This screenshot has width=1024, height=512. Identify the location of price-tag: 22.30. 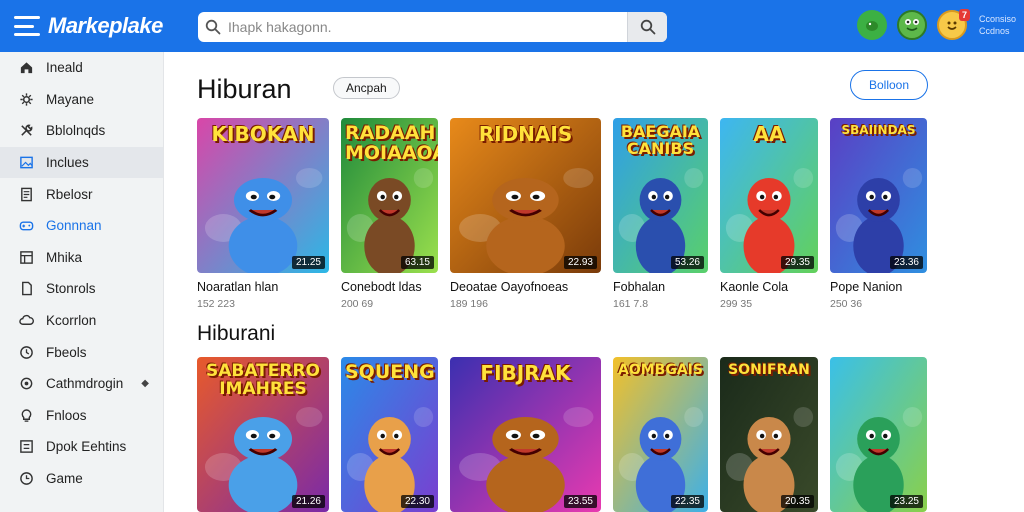
(417, 501).